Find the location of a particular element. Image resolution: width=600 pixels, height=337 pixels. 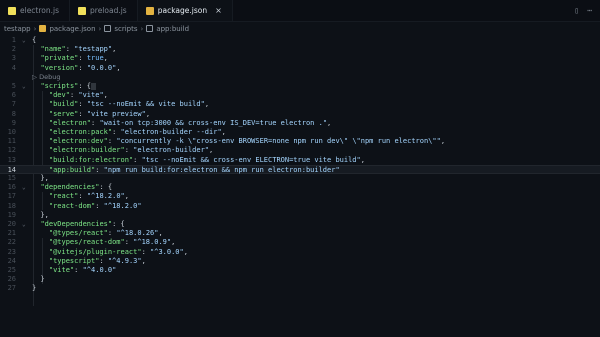

code-line: 18 "react-dom": "^18.2.0" is located at coordinates (300, 206).